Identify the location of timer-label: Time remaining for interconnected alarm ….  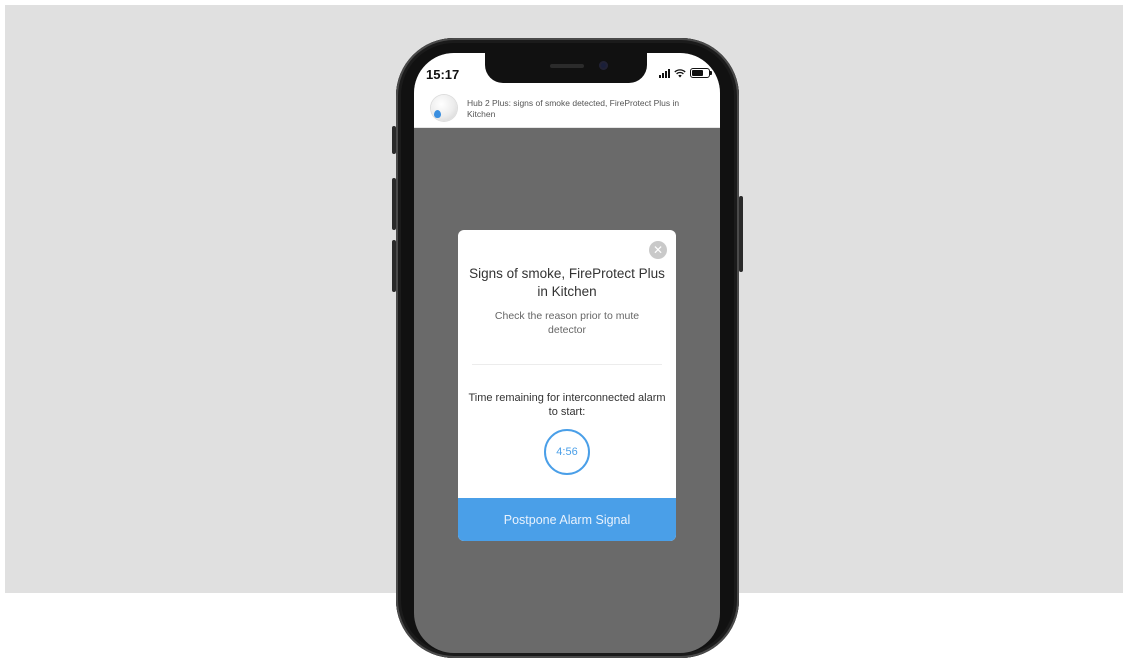
(567, 405).